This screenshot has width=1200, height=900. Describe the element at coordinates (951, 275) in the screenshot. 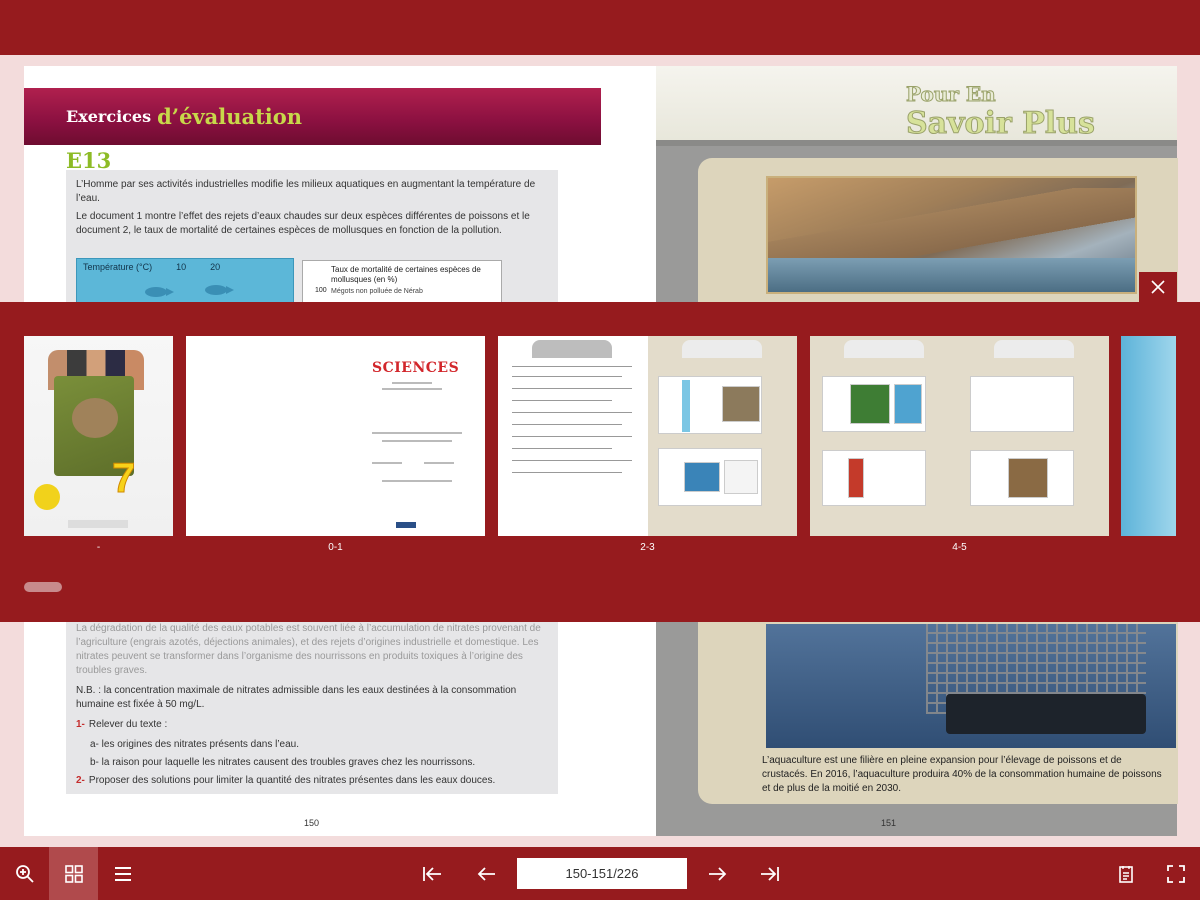

I see `lake-water` at that location.